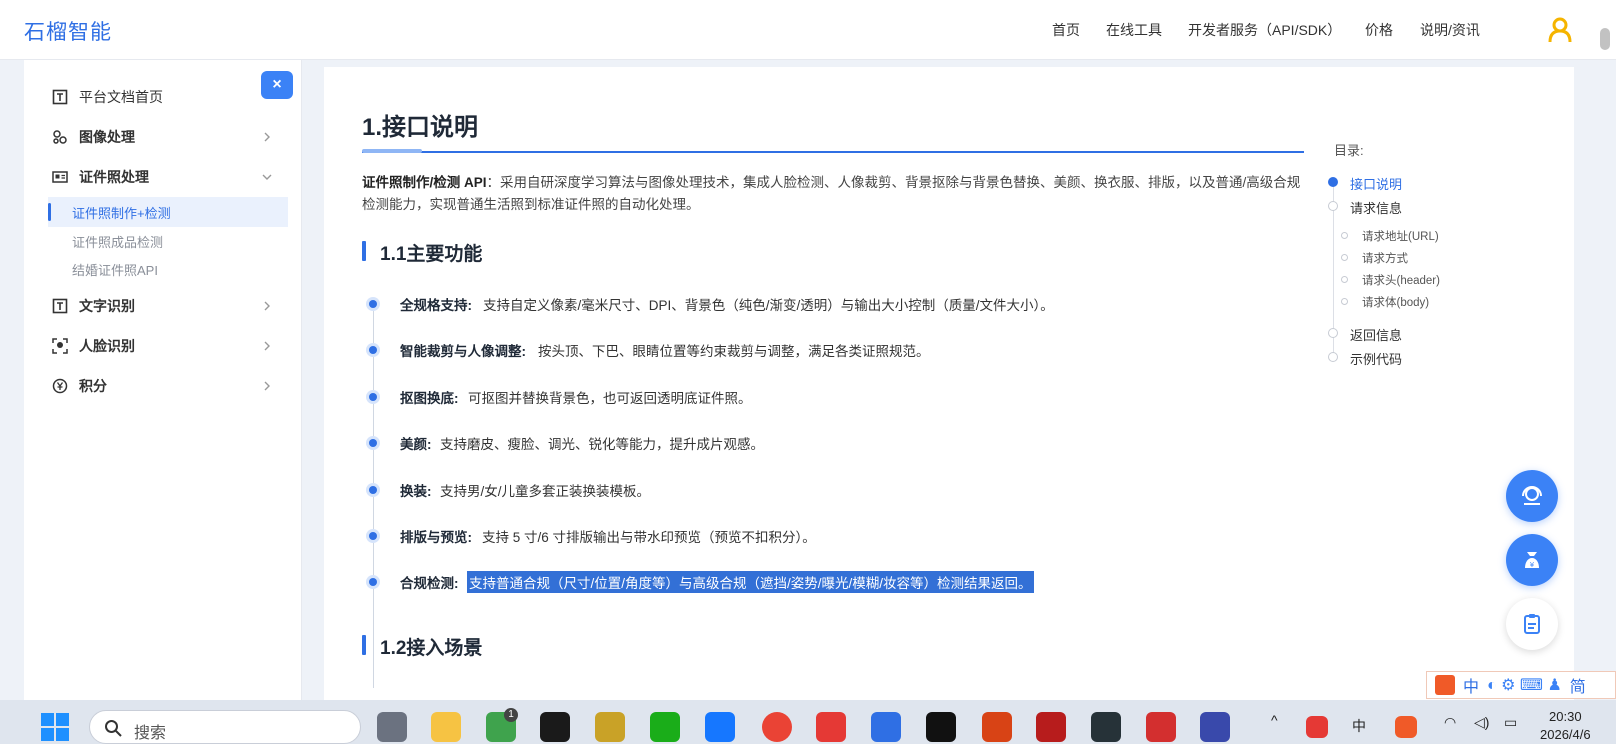 The width and height of the screenshot is (1616, 744). What do you see at coordinates (1051, 727) in the screenshot?
I see `filezilla-icon` at bounding box center [1051, 727].